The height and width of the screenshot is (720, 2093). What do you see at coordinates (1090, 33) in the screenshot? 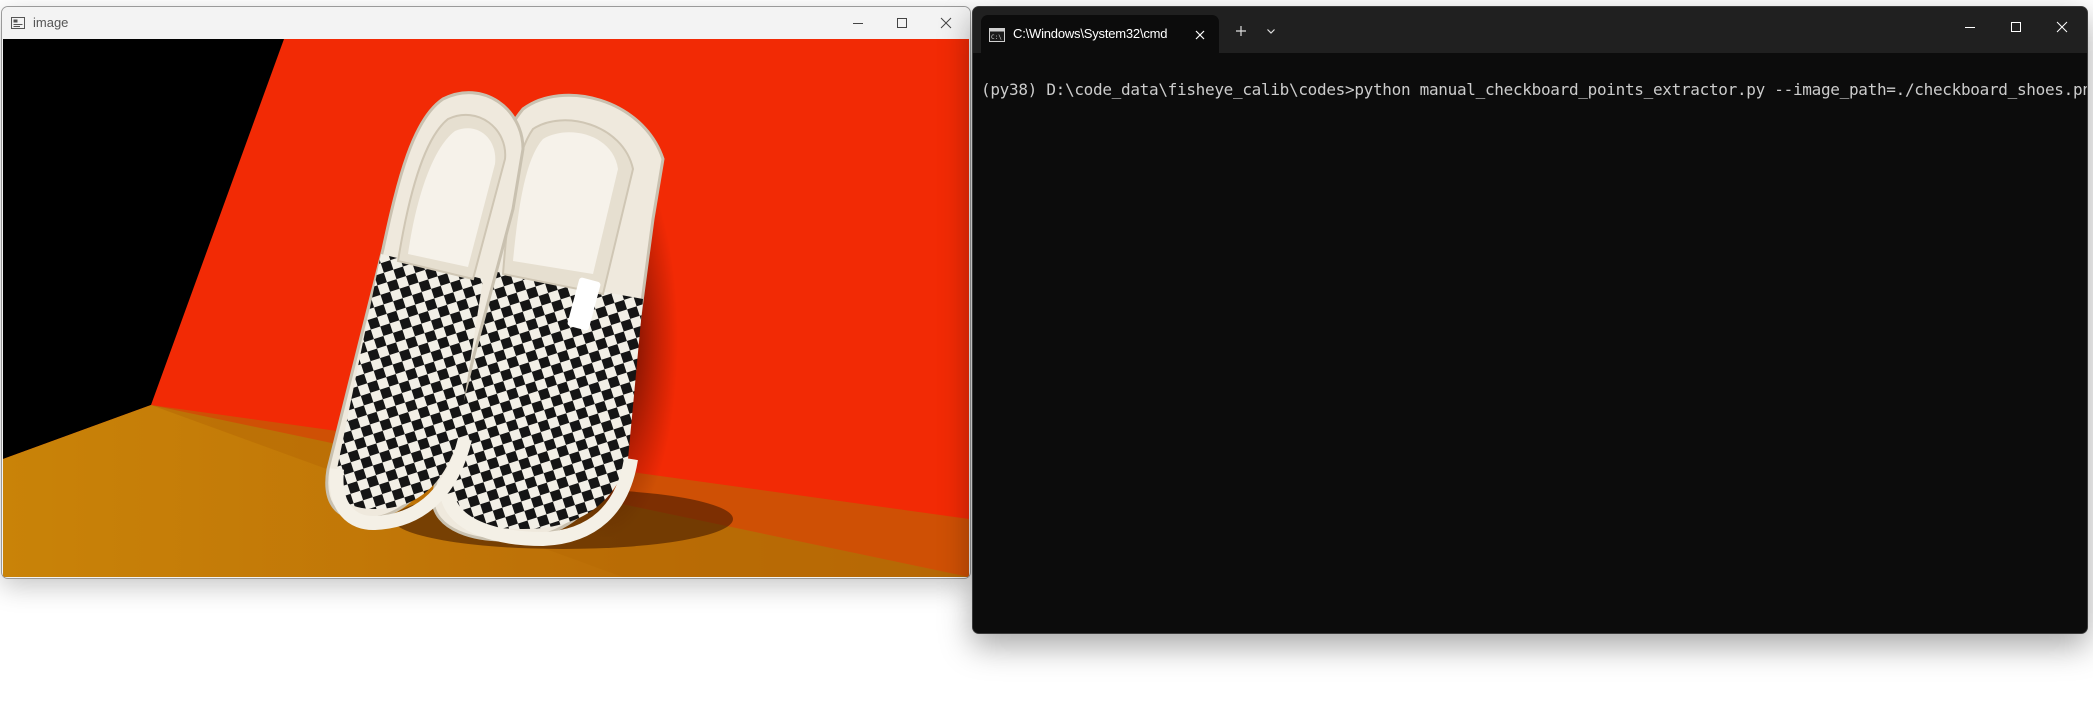
I see `tab-title: C:\Windows\System32\cmd` at bounding box center [1090, 33].